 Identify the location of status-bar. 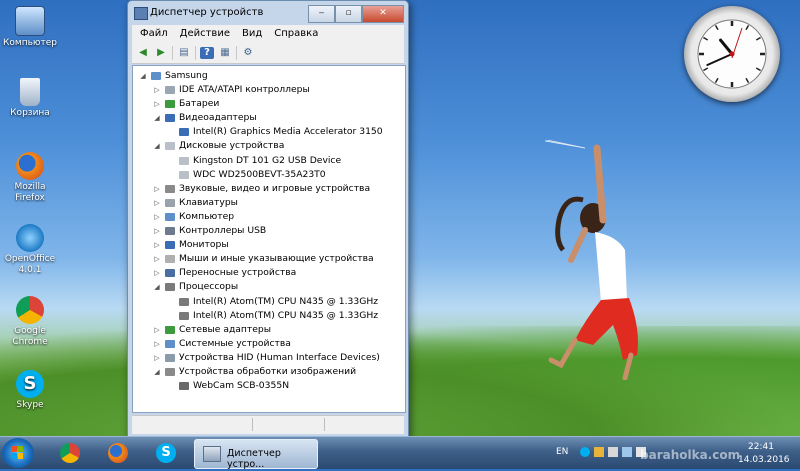
(268, 424).